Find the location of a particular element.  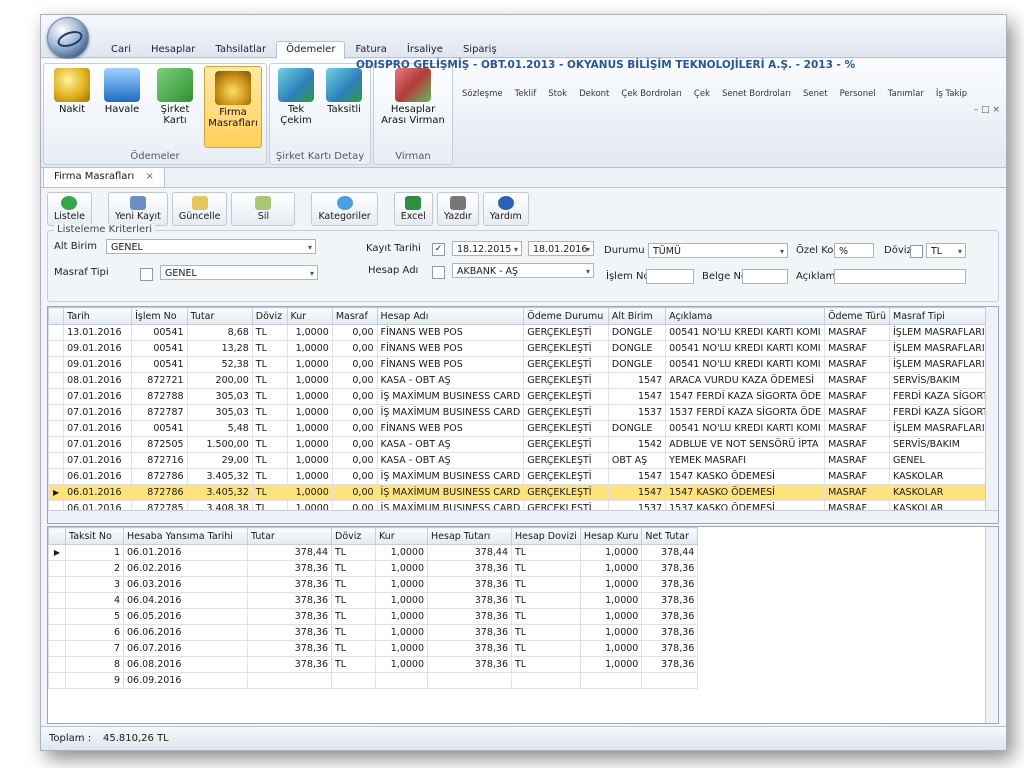

main-grid-hscroll is located at coordinates (523, 516).